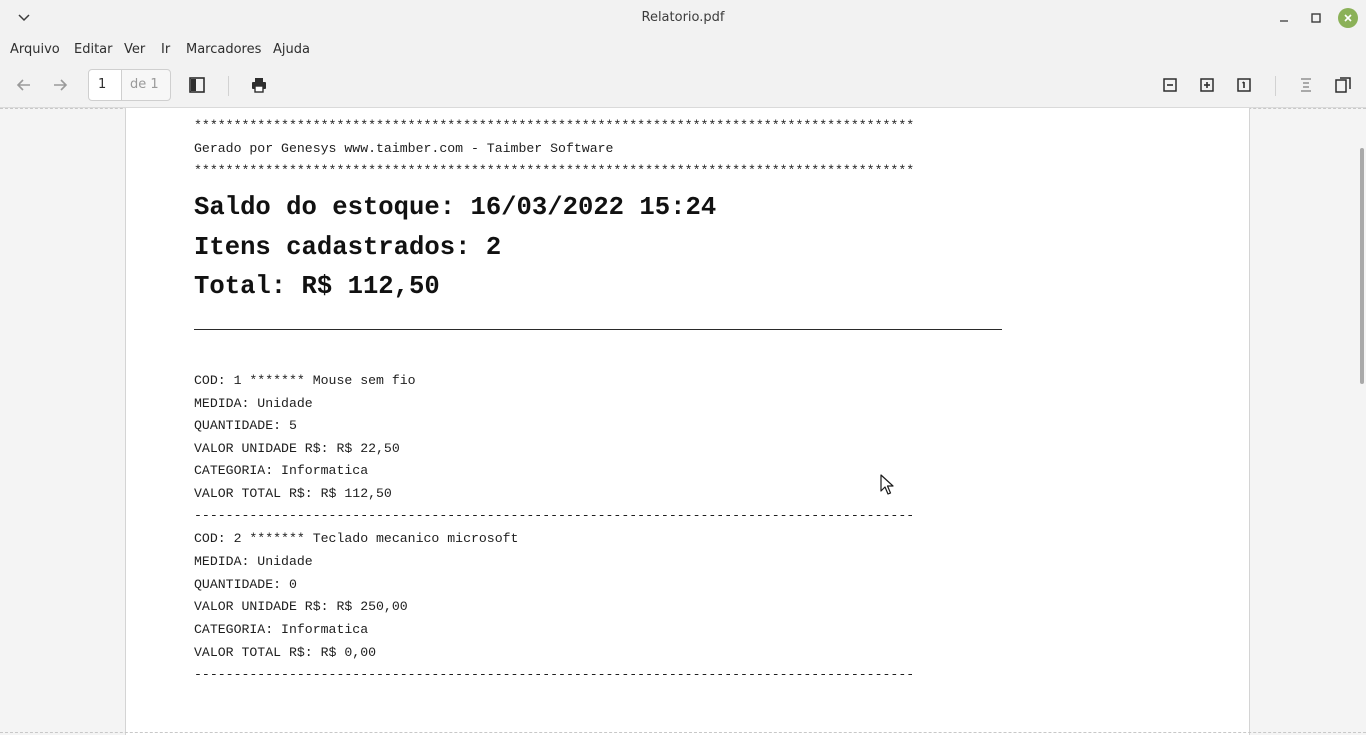 The height and width of the screenshot is (735, 1366). What do you see at coordinates (245, 425) in the screenshot?
I see `item-quantidade: QUANTIDADE: 5` at bounding box center [245, 425].